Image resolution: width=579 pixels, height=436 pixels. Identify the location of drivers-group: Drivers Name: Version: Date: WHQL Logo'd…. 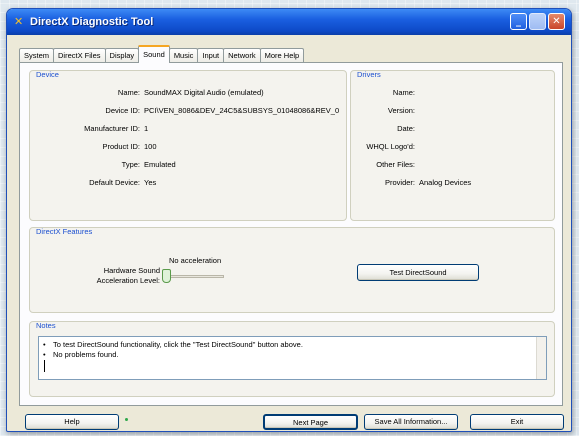
(452, 145).